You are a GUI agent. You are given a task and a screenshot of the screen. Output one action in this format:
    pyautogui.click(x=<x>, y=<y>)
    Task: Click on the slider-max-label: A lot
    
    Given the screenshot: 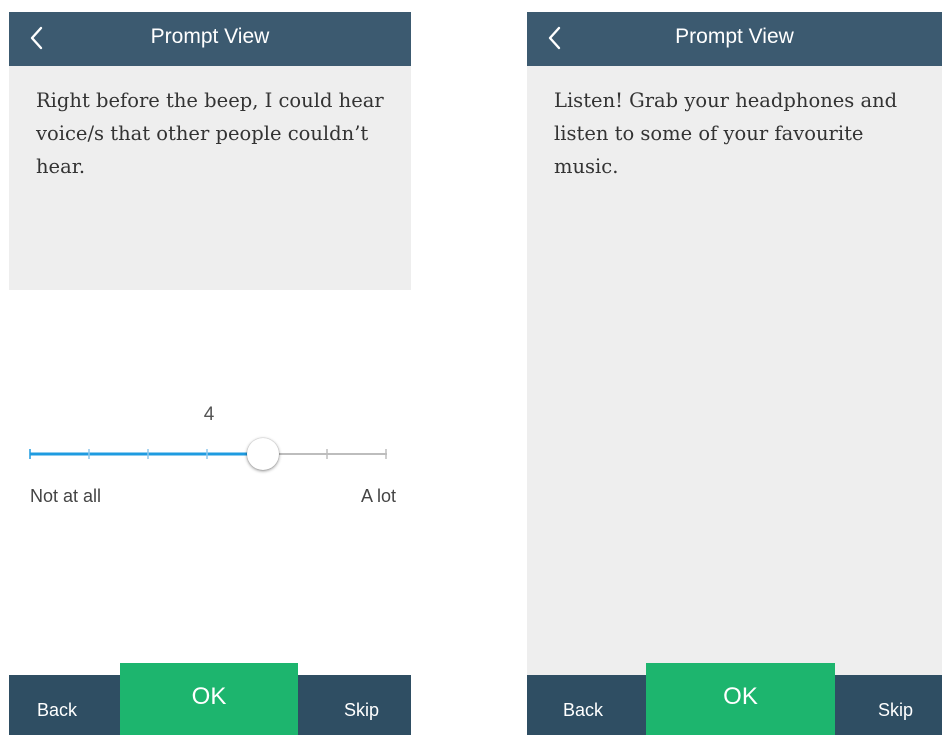 What is the action you would take?
    pyautogui.click(x=378, y=496)
    